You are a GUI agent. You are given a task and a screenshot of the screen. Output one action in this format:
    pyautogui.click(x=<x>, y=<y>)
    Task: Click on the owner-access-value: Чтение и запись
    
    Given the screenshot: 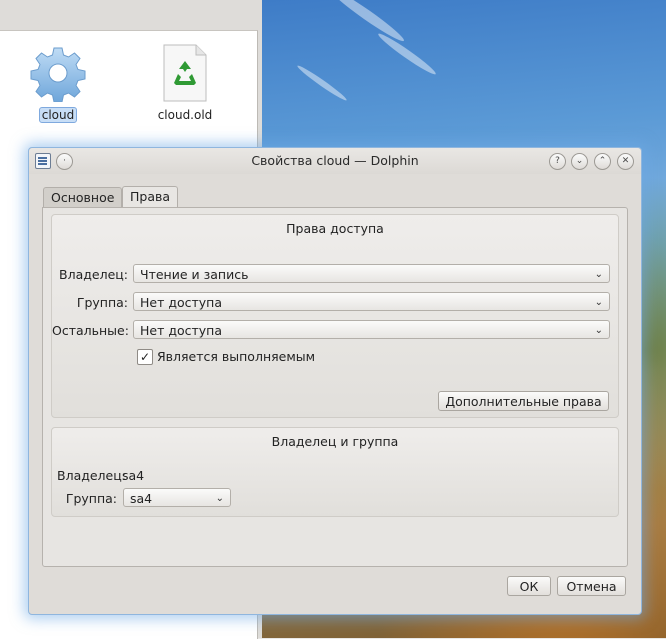 What is the action you would take?
    pyautogui.click(x=194, y=274)
    